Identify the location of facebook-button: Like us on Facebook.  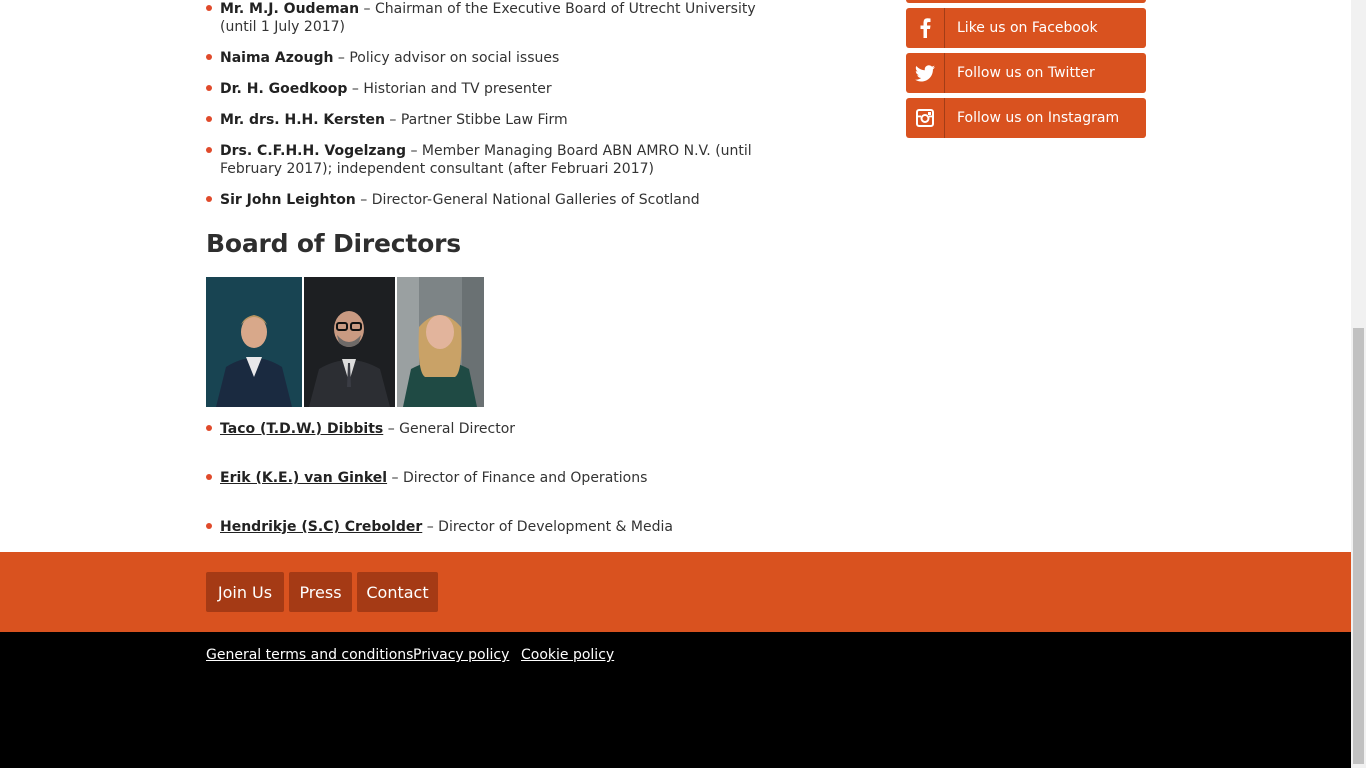
(1026, 28).